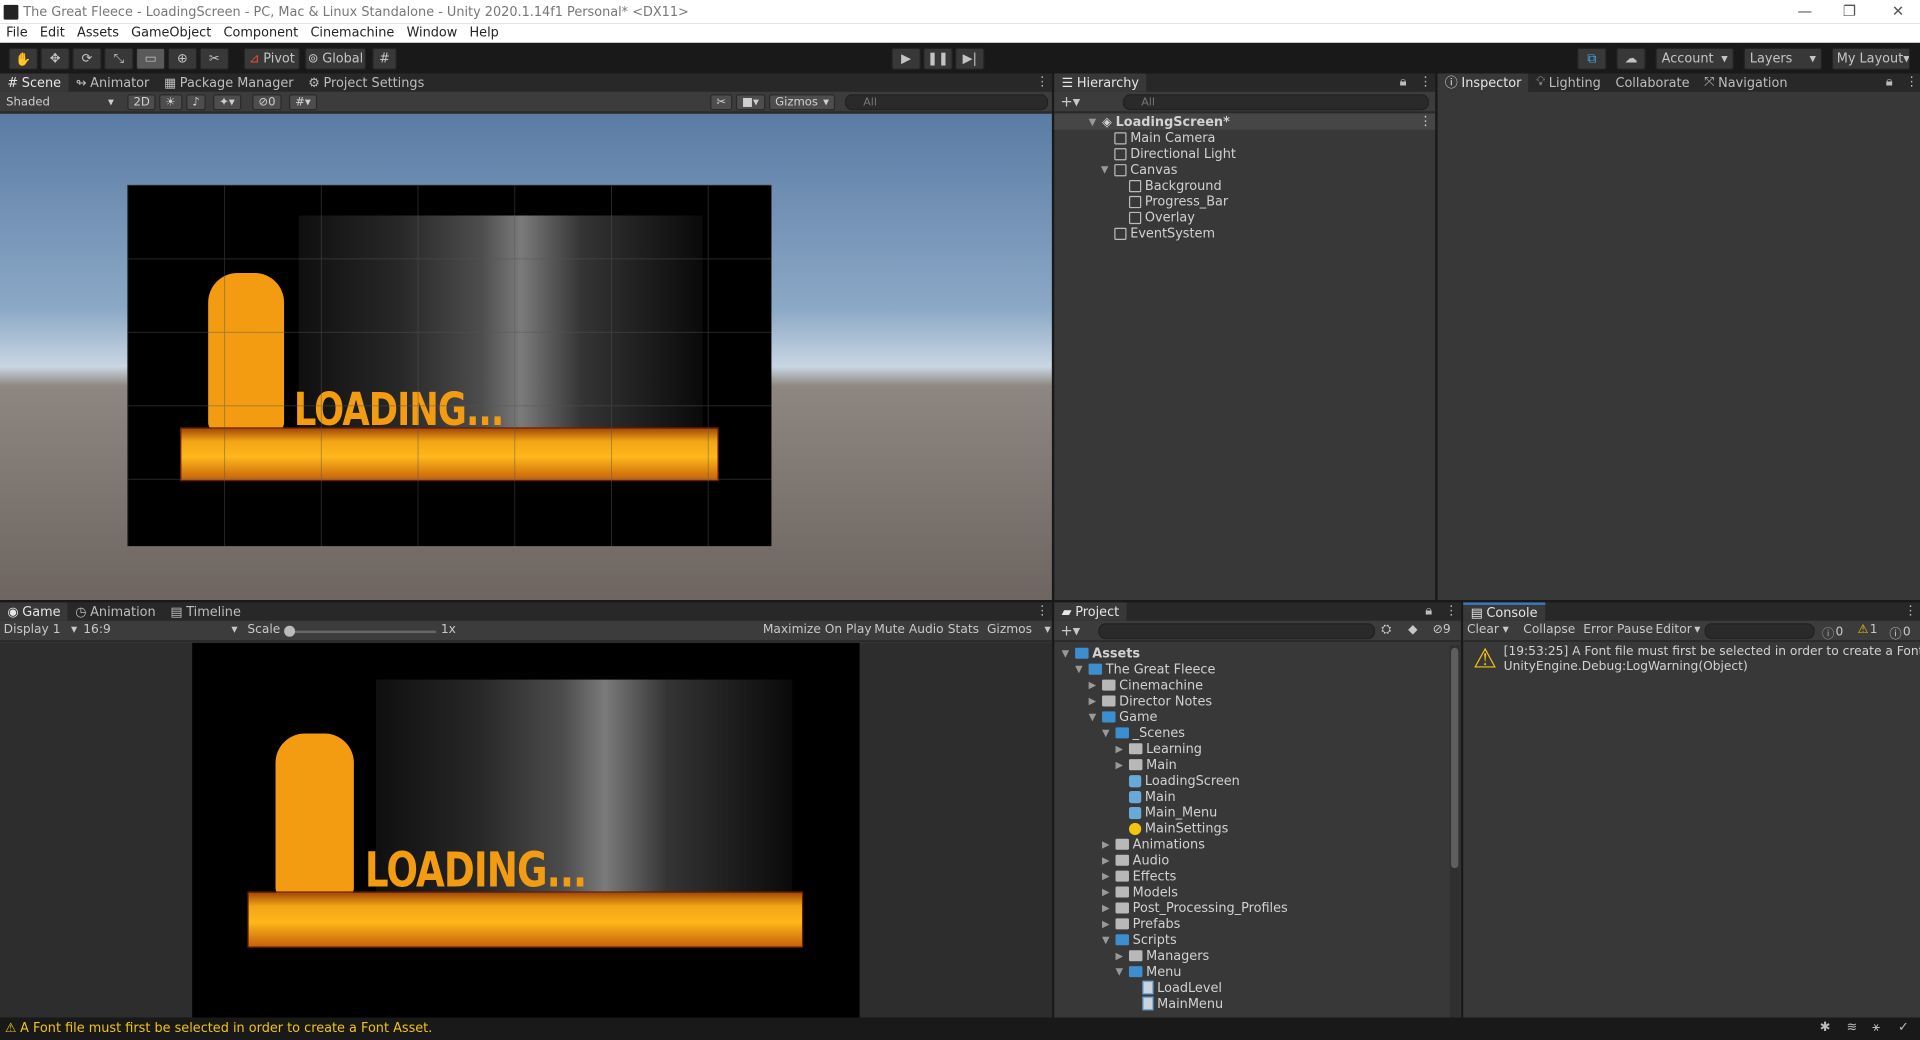 The image size is (1920, 1040). I want to click on tab-console: ▤ Console, so click(1504, 611).